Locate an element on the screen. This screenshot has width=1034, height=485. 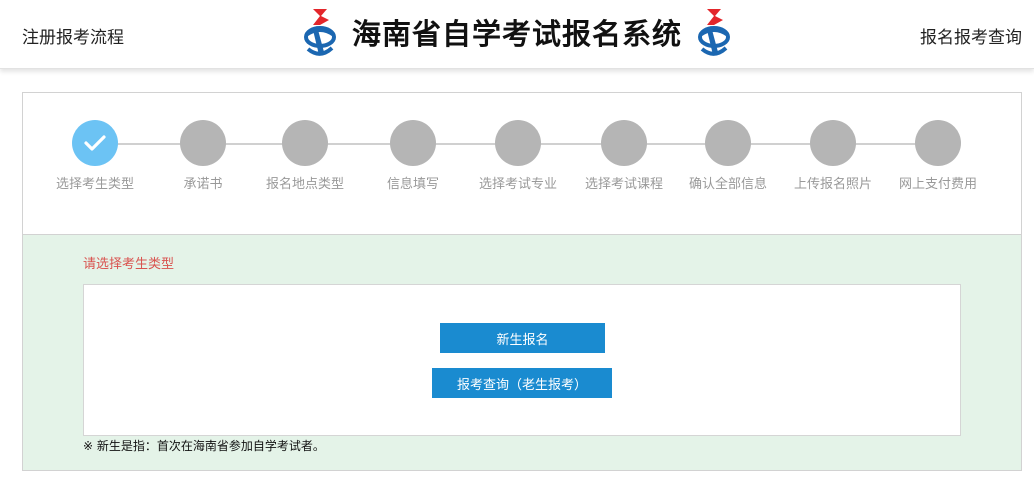
step-label: 选择考生类型 is located at coordinates (94, 184).